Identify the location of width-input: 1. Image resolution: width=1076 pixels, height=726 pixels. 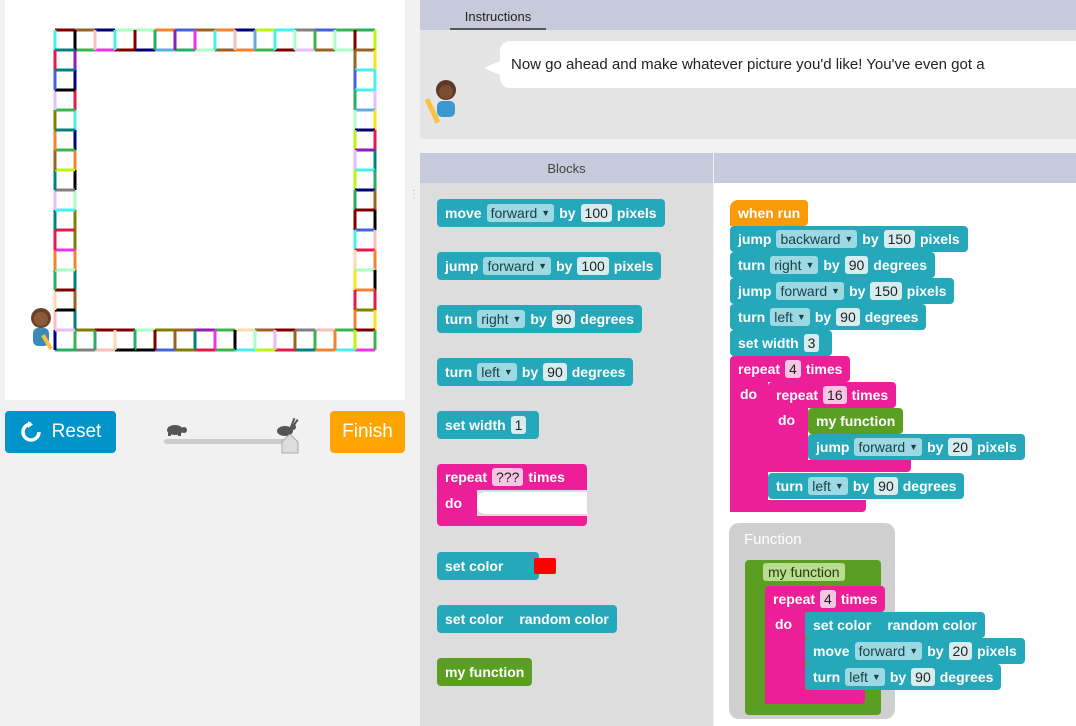
(518, 425).